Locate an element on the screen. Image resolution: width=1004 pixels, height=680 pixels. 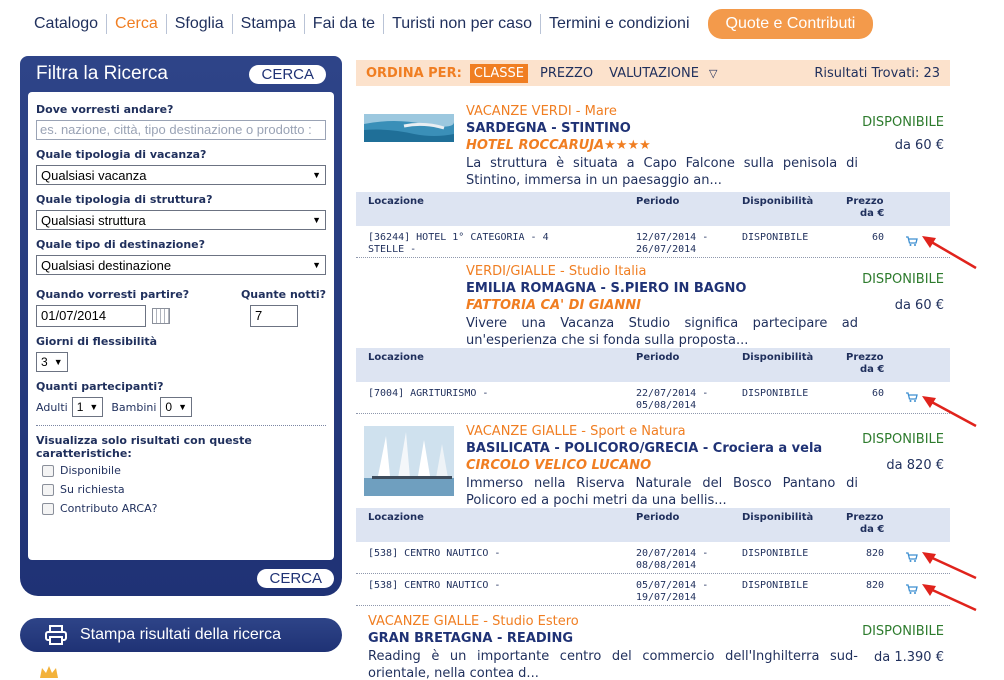
row-period: 12/07/2014 - is located at coordinates (672, 237).